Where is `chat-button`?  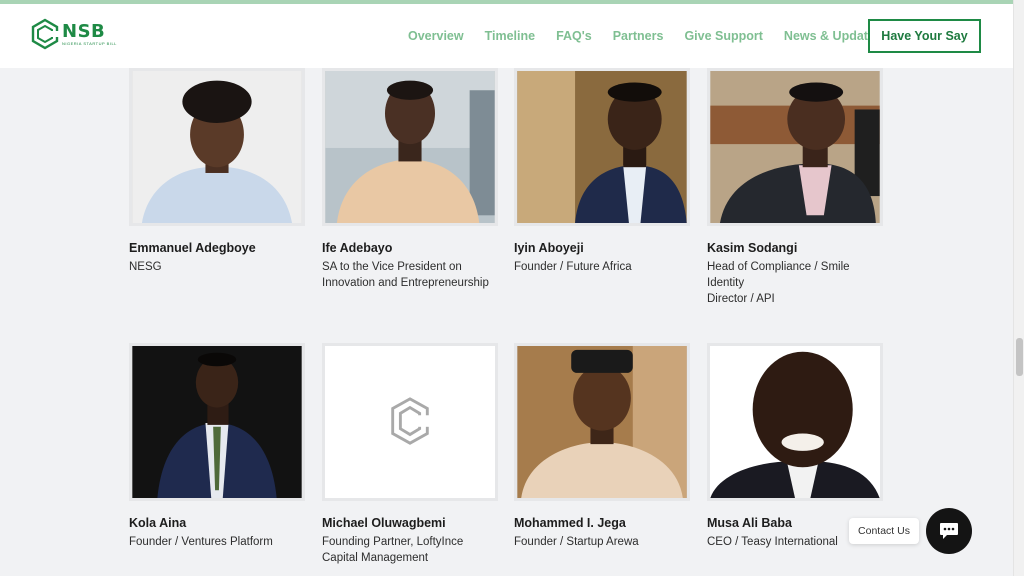 chat-button is located at coordinates (949, 531).